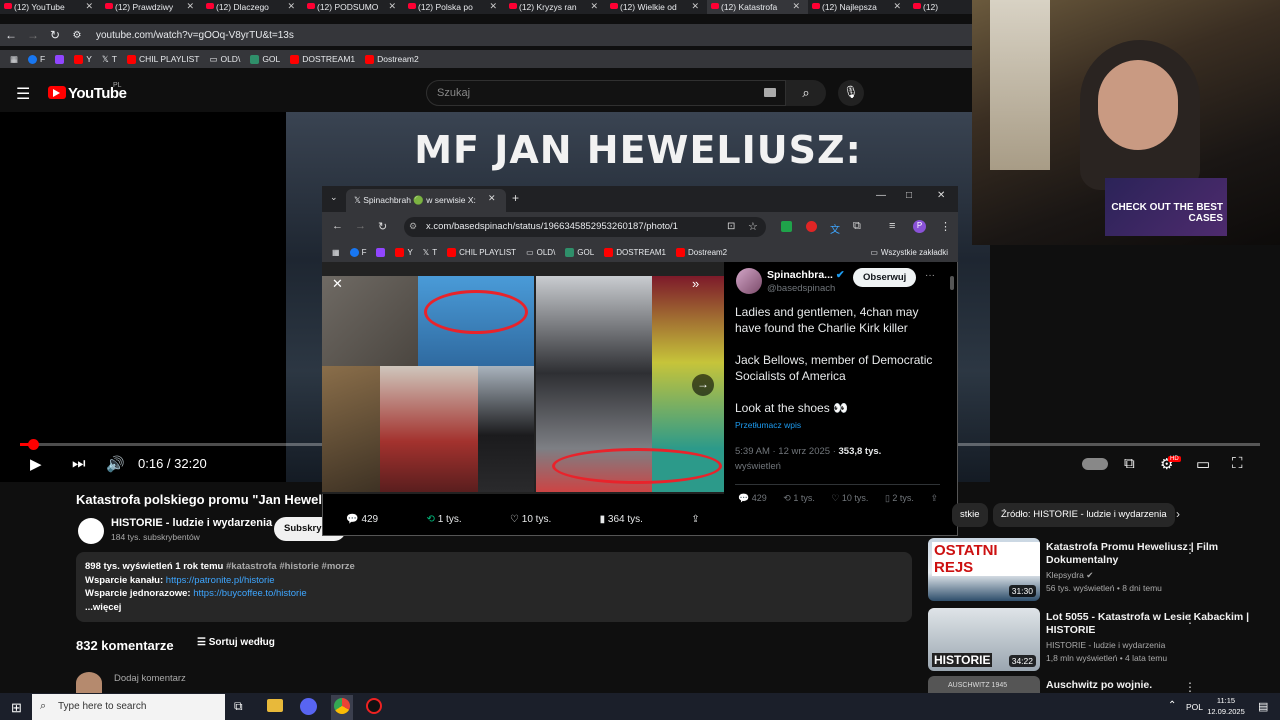 The image size is (1280, 720). I want to click on sort-button: ☰ Sortuj według, so click(236, 642).